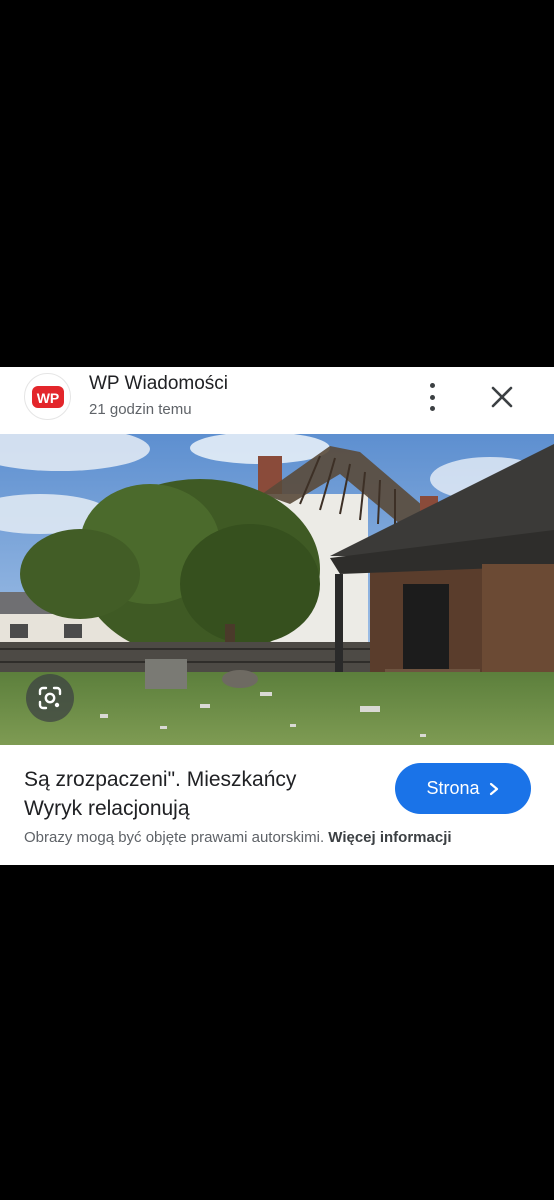  Describe the element at coordinates (277, 400) in the screenshot. I see `card-header: WP WP Wiadomości 21 godzin temu` at that location.